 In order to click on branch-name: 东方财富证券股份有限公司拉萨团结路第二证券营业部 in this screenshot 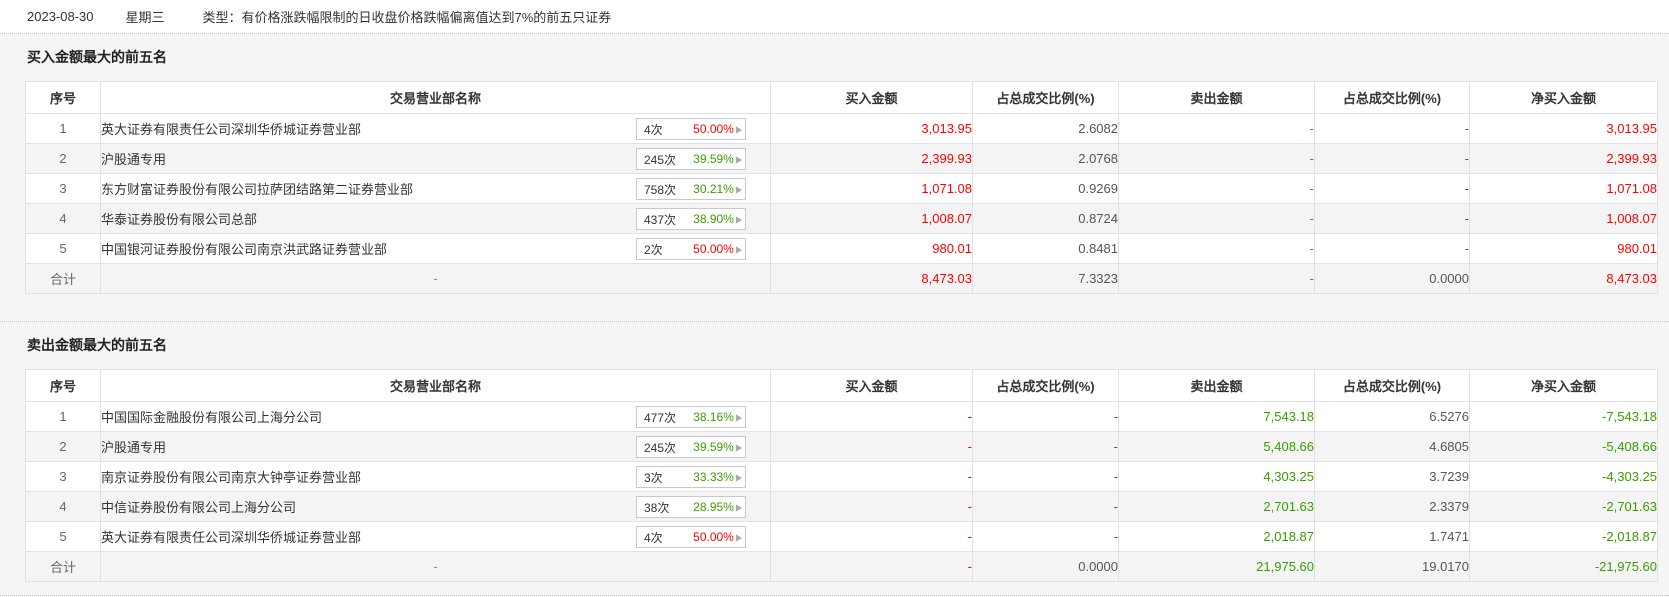, I will do `click(257, 189)`.